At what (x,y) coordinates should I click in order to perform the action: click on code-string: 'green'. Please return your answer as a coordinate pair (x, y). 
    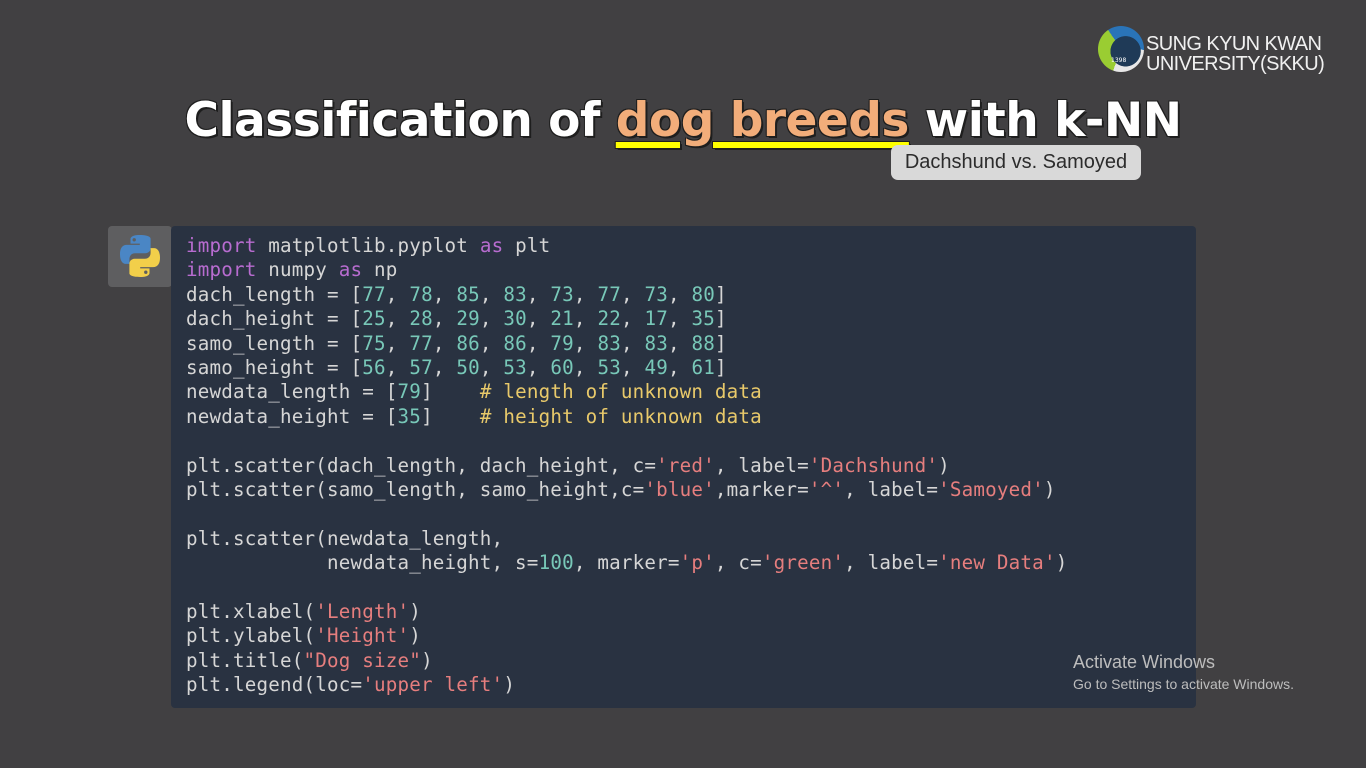
    Looking at the image, I should click on (803, 563).